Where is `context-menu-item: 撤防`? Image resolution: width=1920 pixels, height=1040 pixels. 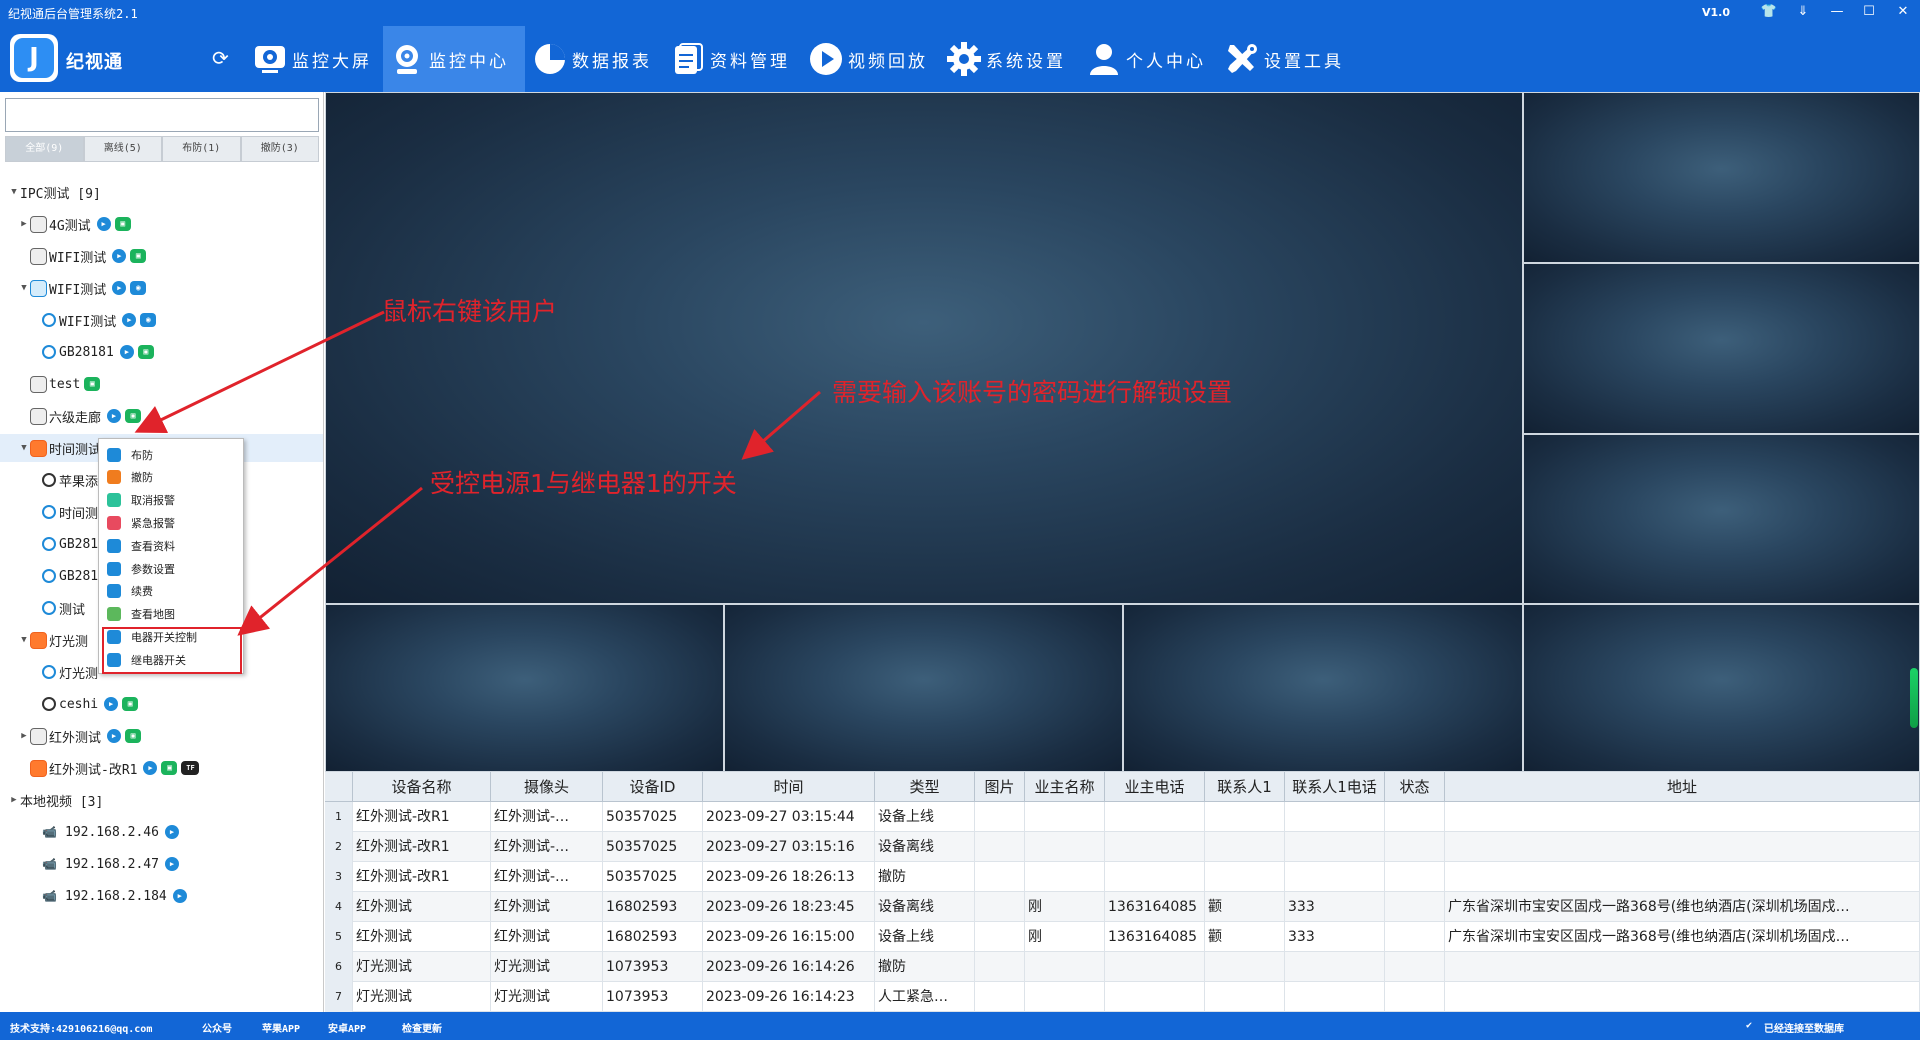 context-menu-item: 撤防 is located at coordinates (171, 477).